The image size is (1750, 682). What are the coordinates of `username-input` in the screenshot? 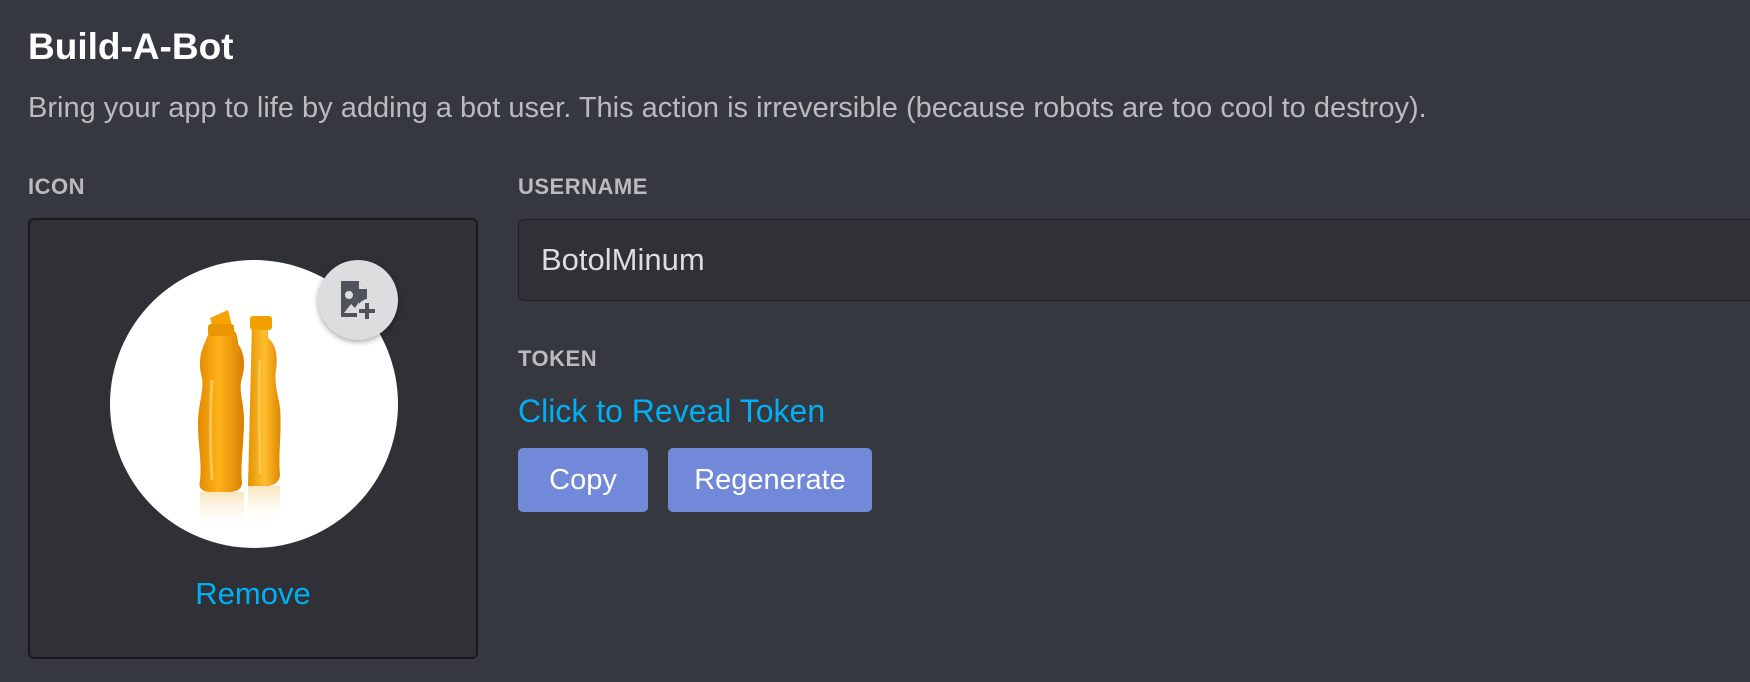 It's located at (1134, 260).